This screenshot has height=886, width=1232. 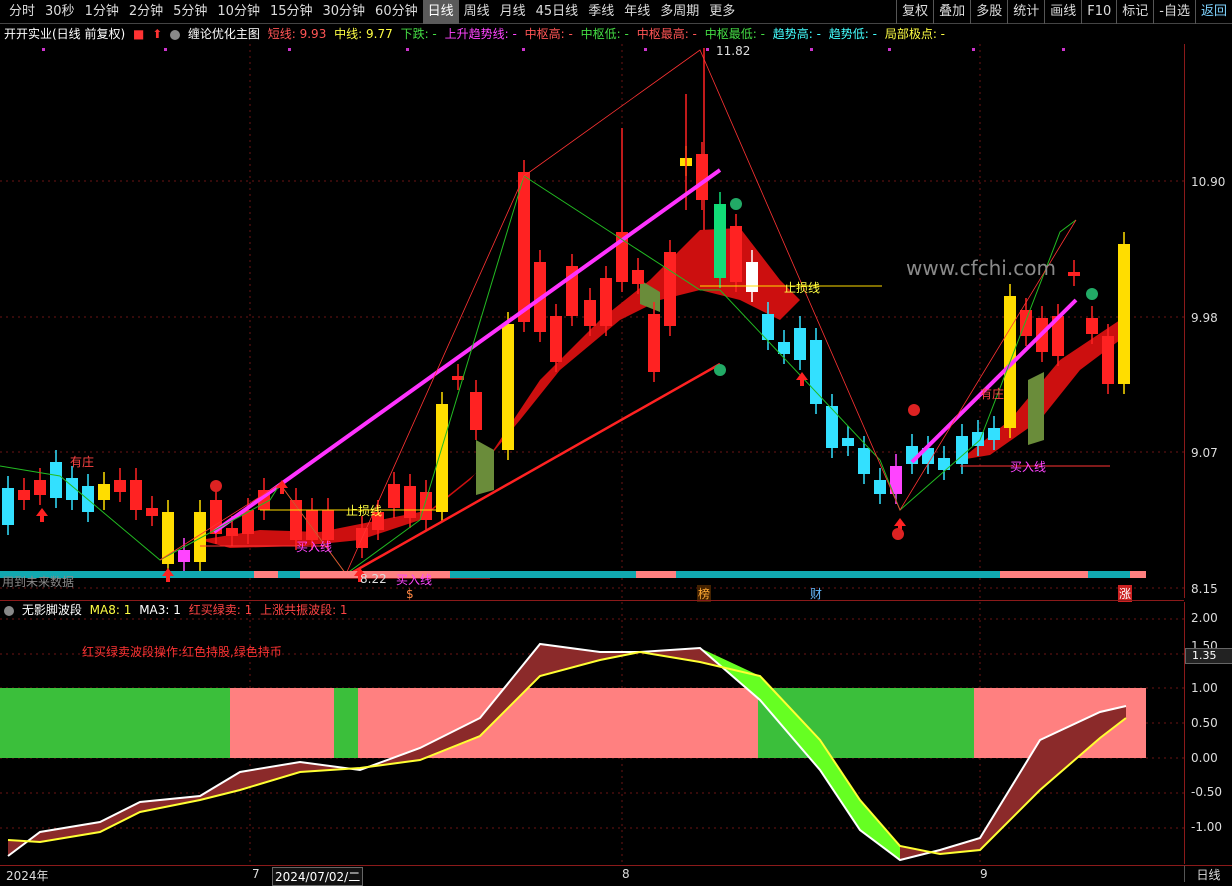 I want to click on high-price-label: 11.82, so click(x=733, y=51).